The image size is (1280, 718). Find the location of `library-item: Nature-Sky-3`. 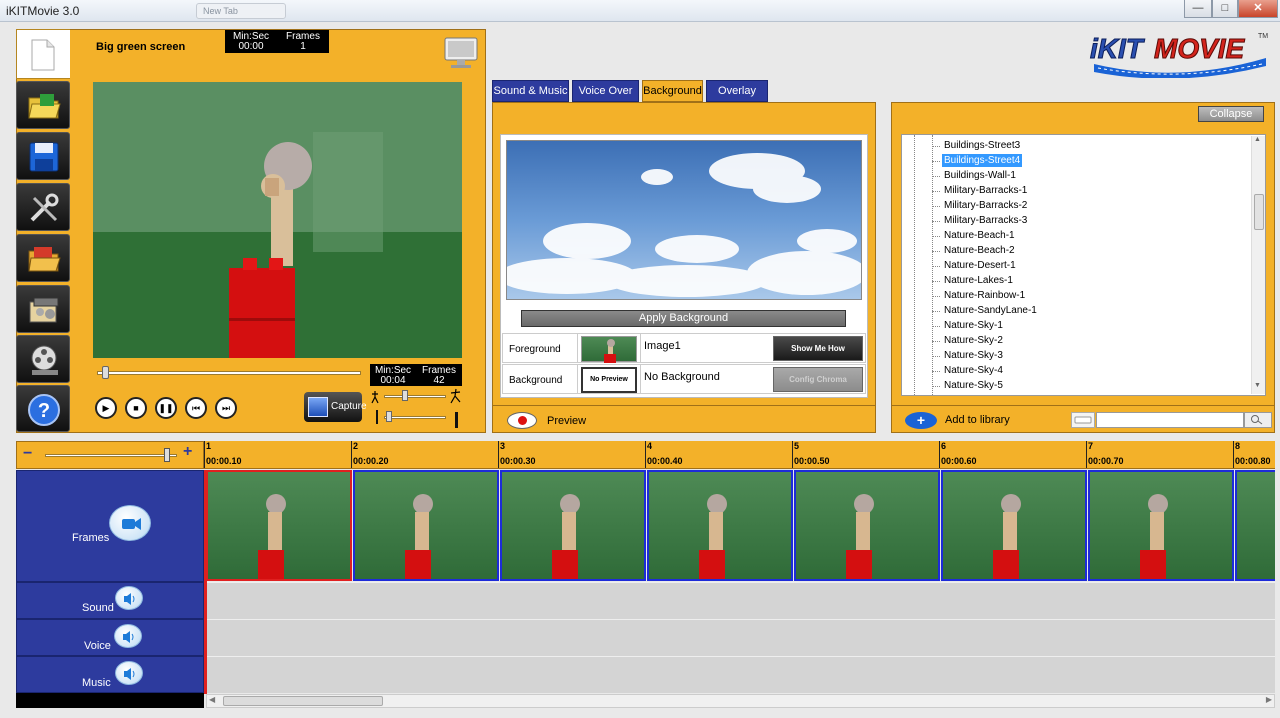

library-item: Nature-Sky-3 is located at coordinates (973, 355).